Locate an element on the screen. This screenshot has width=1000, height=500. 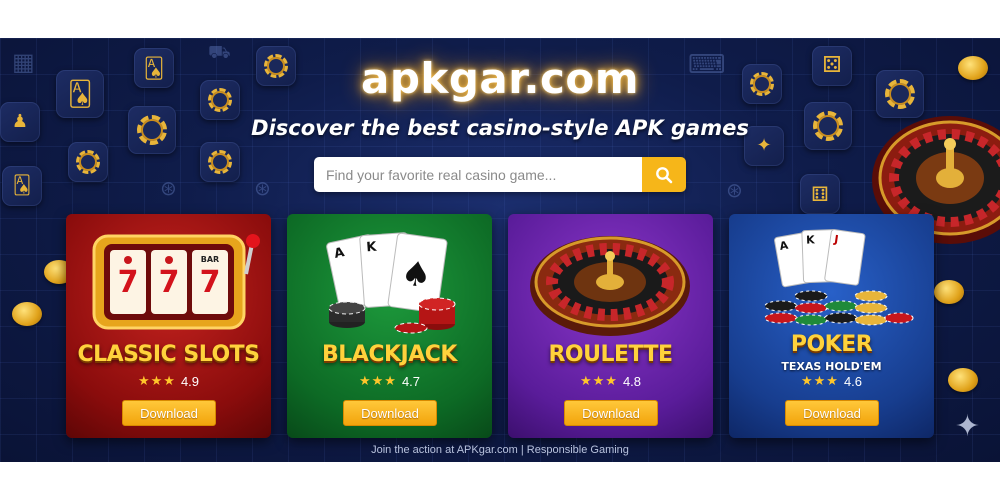
card-rating: ★★★ 4.9 is located at coordinates (168, 381).